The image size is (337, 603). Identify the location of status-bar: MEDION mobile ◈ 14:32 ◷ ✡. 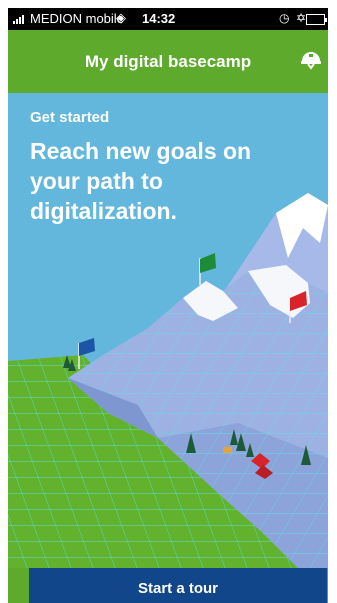
(168, 19).